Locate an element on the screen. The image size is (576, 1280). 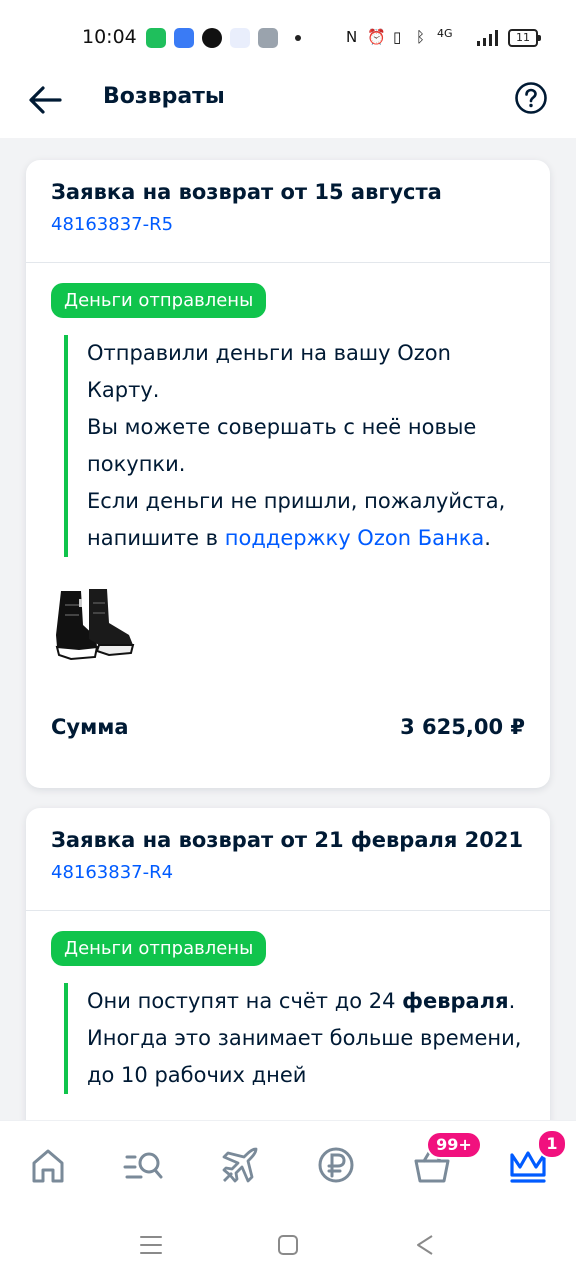
sum-row: Сумма 3 625,00 ₽ is located at coordinates (288, 735).